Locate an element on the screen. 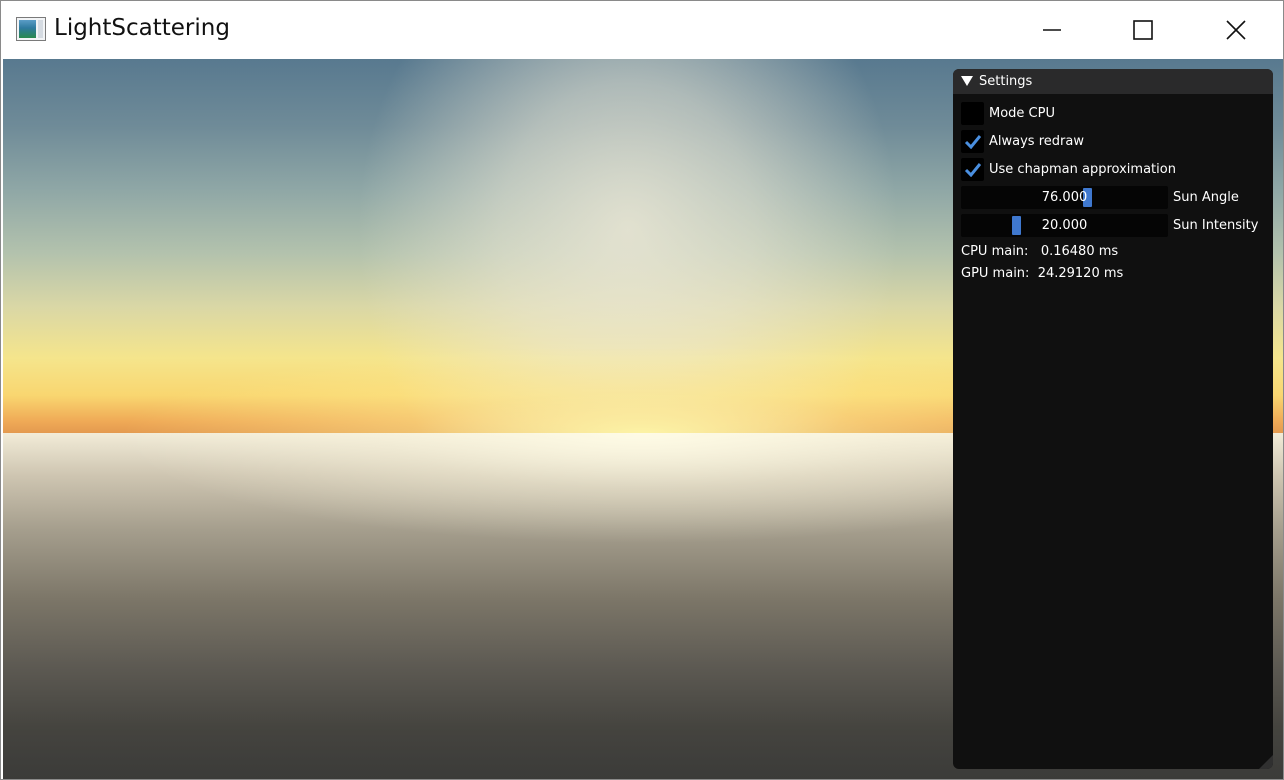 The height and width of the screenshot is (780, 1284). minimize-icon is located at coordinates (1052, 30).